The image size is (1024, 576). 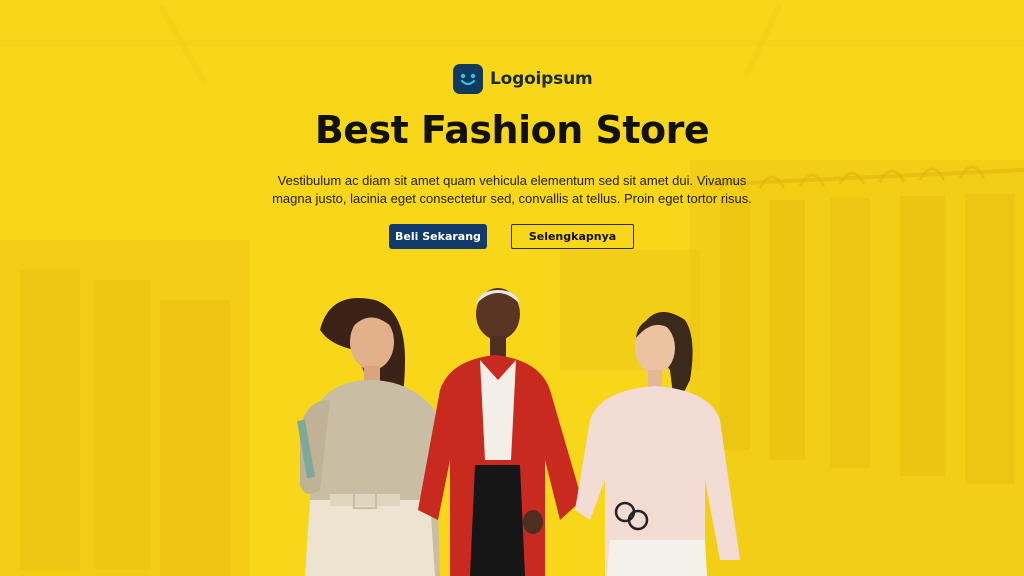 What do you see at coordinates (468, 79) in the screenshot?
I see `smile-face-icon` at bounding box center [468, 79].